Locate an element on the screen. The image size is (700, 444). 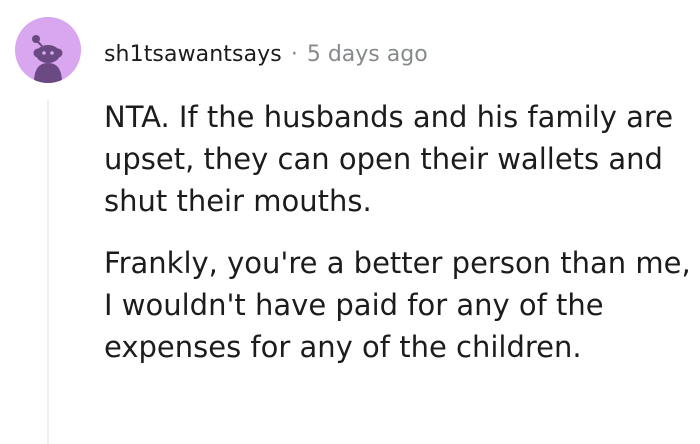
user-avatar is located at coordinates (48, 50).